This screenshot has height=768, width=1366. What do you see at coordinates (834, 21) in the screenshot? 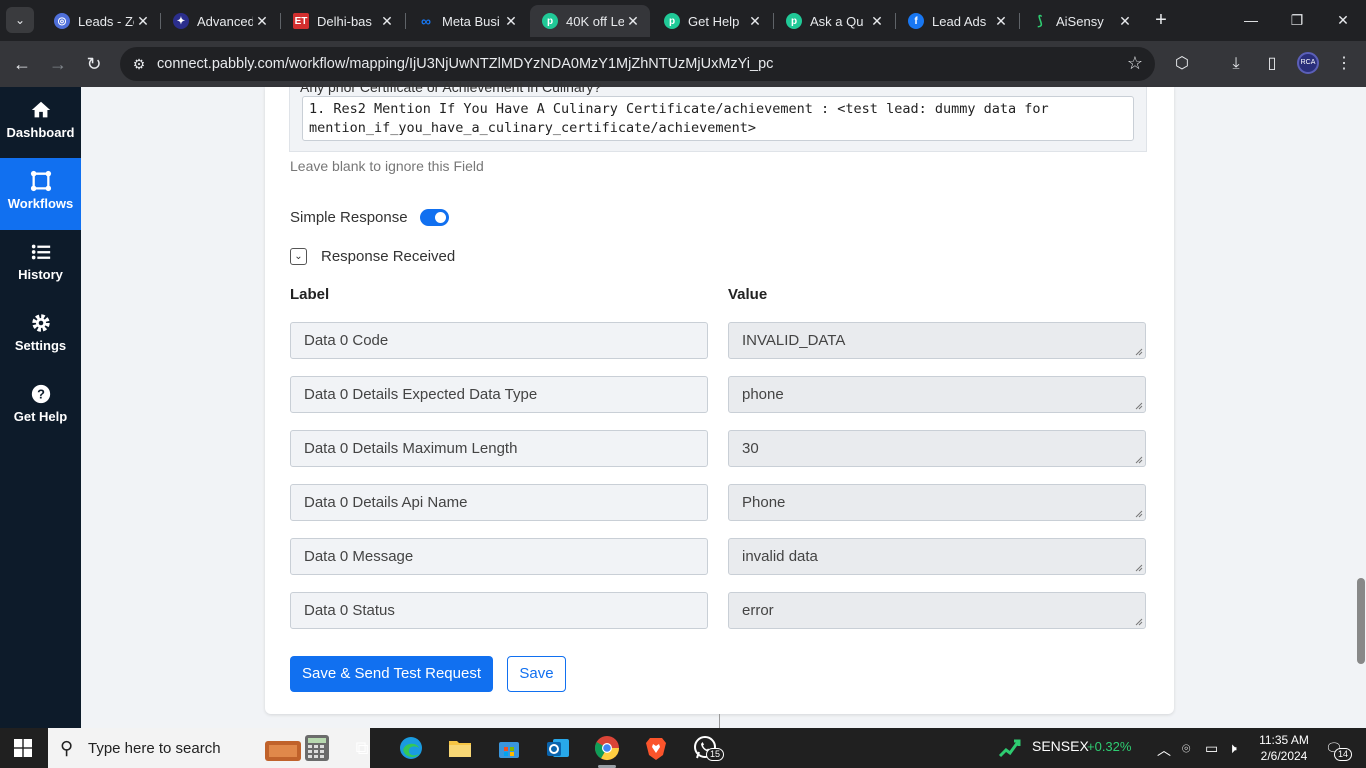
I see `browser-tab: p Ask a Qu ✕` at bounding box center [834, 21].